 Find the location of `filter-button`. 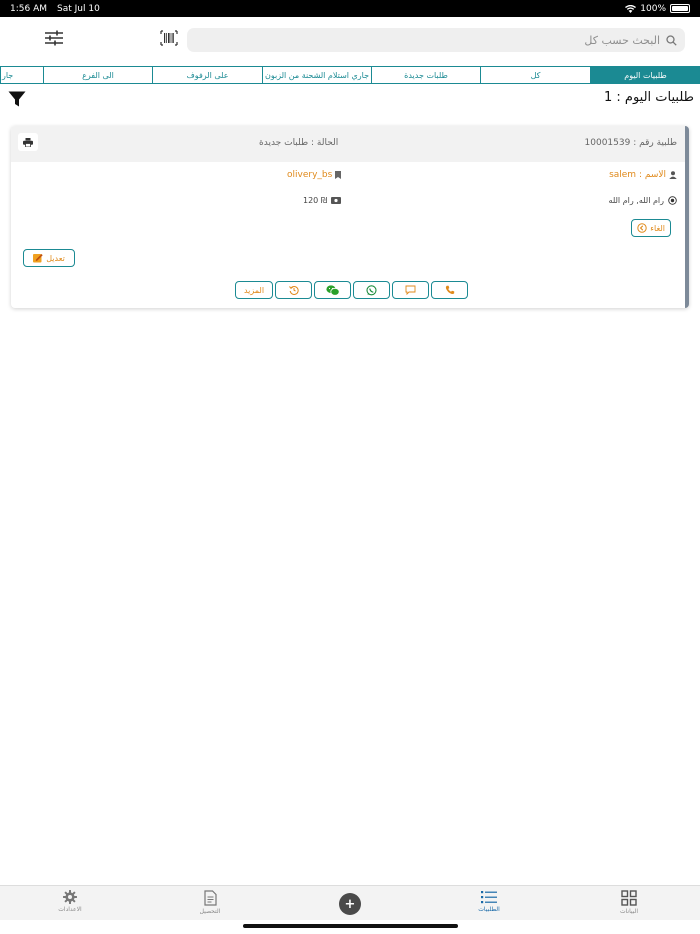

filter-button is located at coordinates (17, 99).